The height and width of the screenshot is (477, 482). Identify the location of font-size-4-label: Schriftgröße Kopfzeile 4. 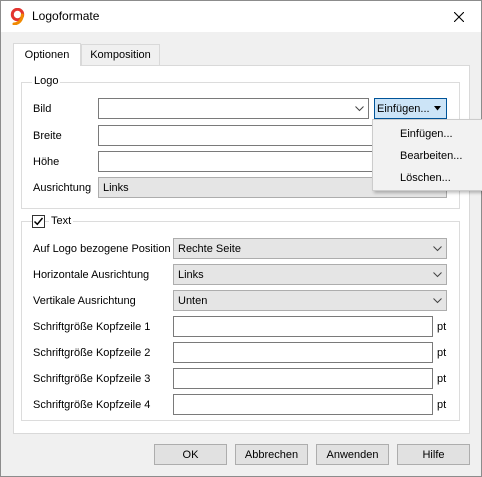
(92, 405).